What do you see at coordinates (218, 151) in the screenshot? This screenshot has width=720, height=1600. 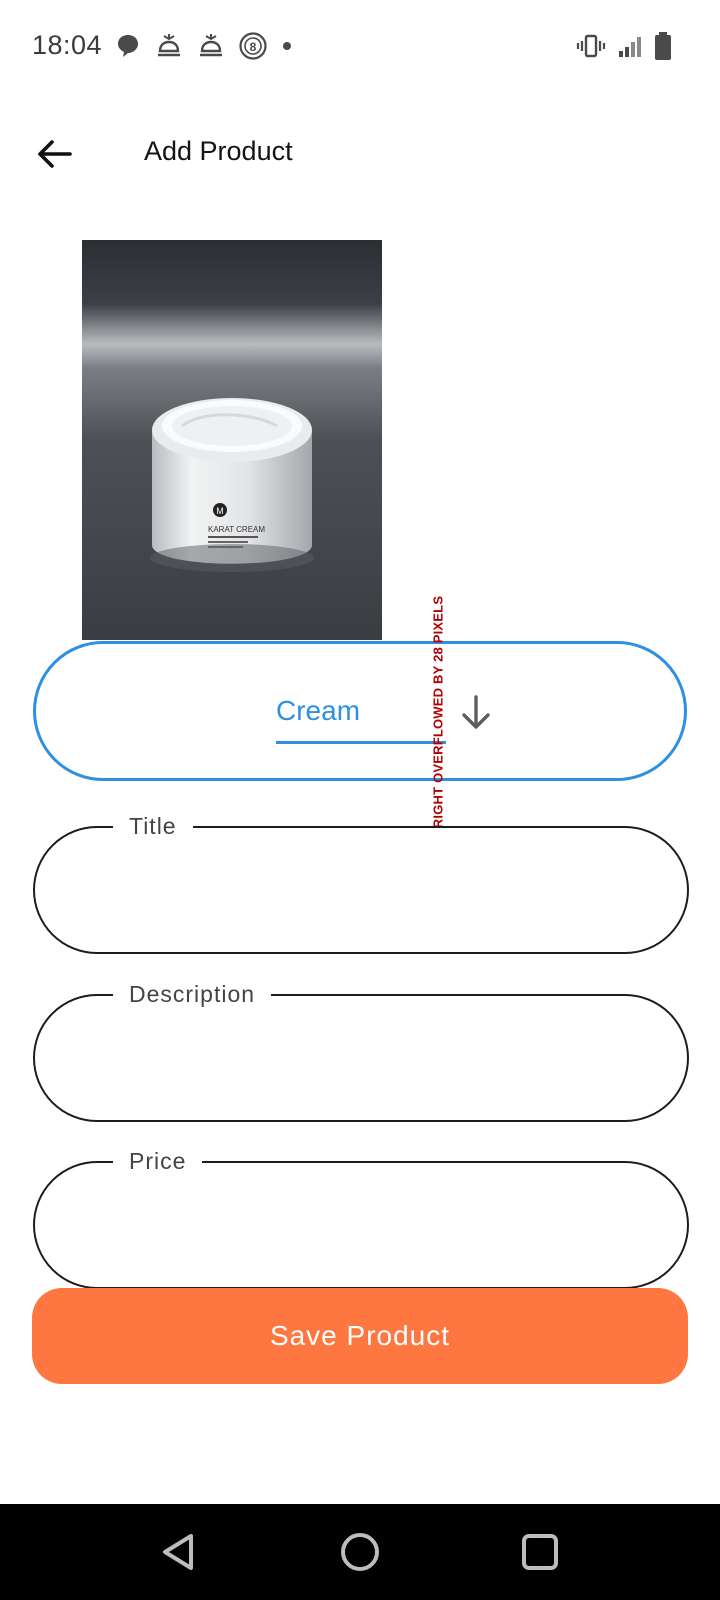 I see `page-title: Add Product` at bounding box center [218, 151].